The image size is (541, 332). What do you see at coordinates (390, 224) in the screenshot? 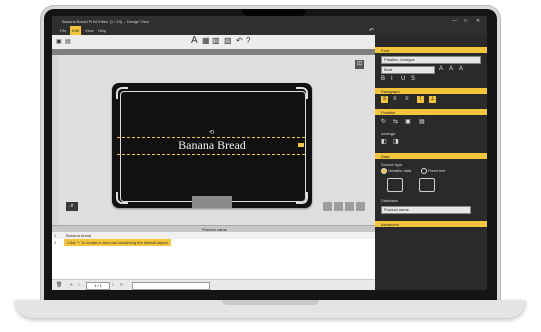
I see `section-advanced-label: Advanced` at bounding box center [390, 224].